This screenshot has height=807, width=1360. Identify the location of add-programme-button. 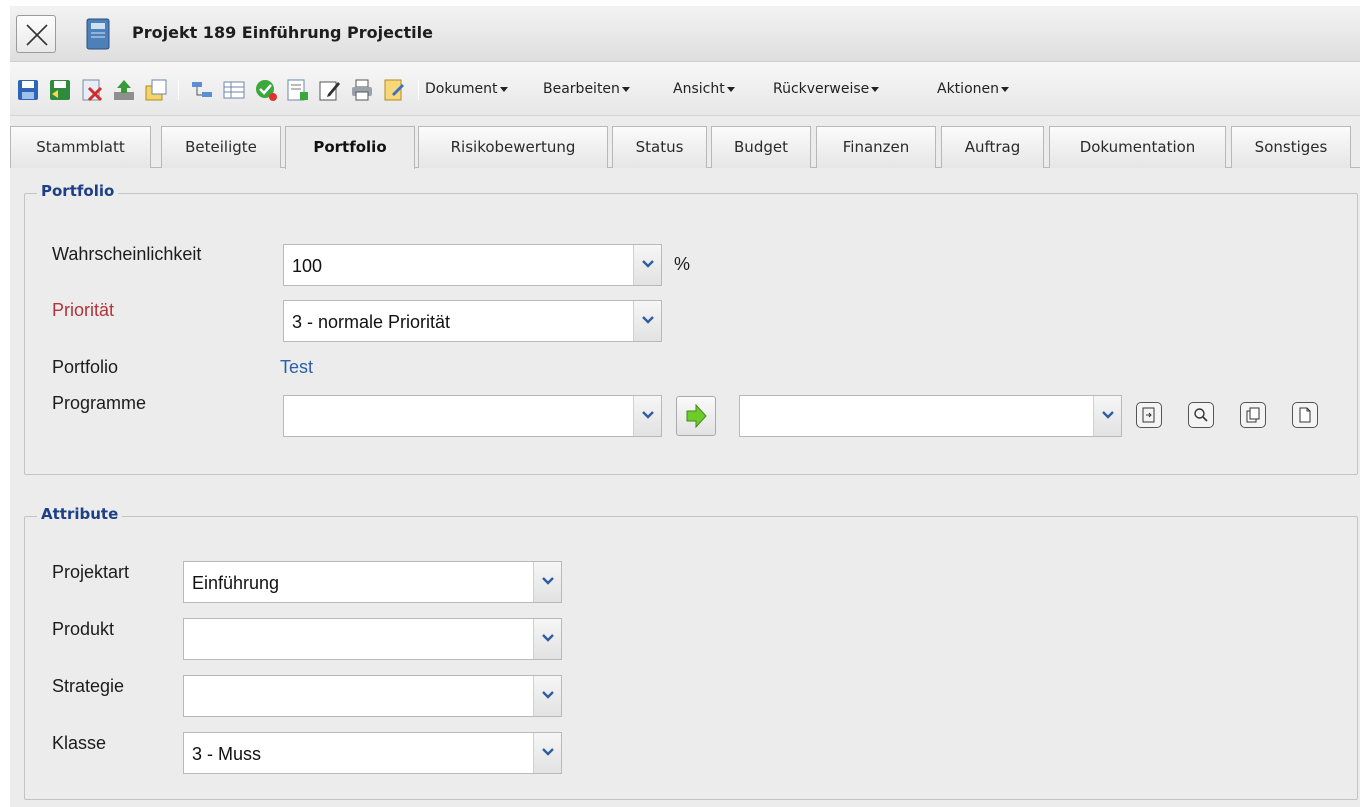
(696, 416).